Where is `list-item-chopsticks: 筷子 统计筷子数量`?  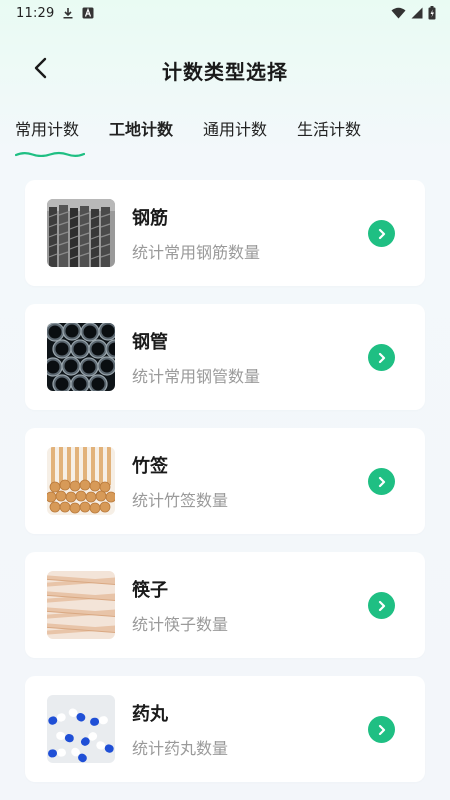 list-item-chopsticks: 筷子 统计筷子数量 is located at coordinates (225, 605).